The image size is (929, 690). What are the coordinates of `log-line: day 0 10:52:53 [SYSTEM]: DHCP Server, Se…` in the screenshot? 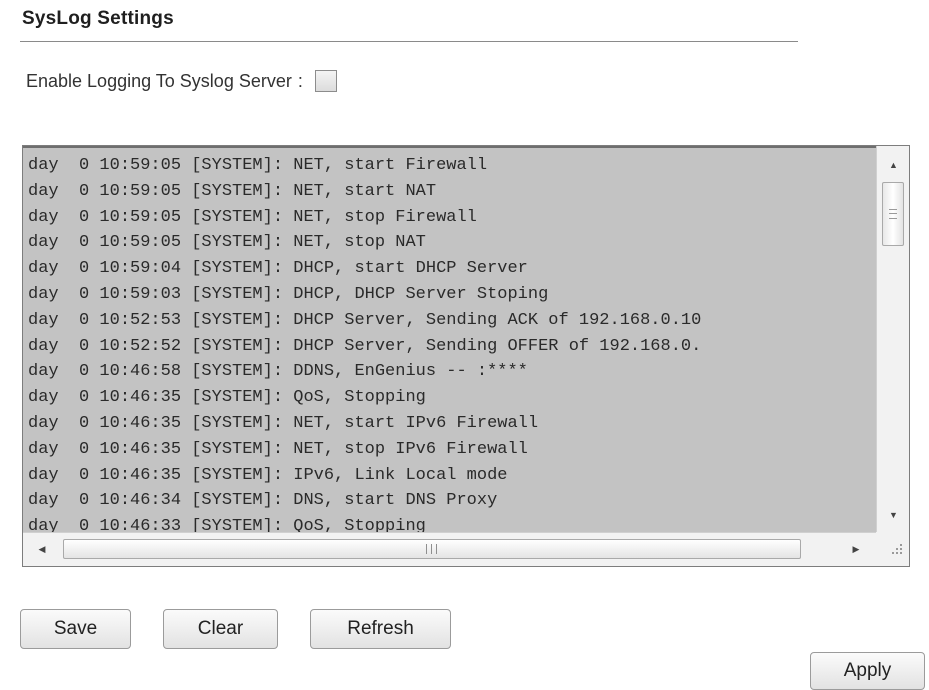 It's located at (365, 320).